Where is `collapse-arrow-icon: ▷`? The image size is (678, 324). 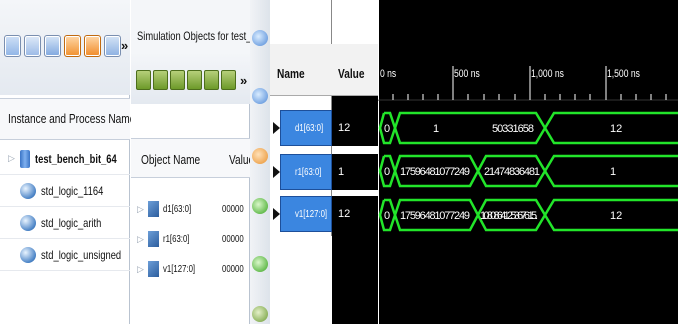 collapse-arrow-icon: ▷ is located at coordinates (11, 158).